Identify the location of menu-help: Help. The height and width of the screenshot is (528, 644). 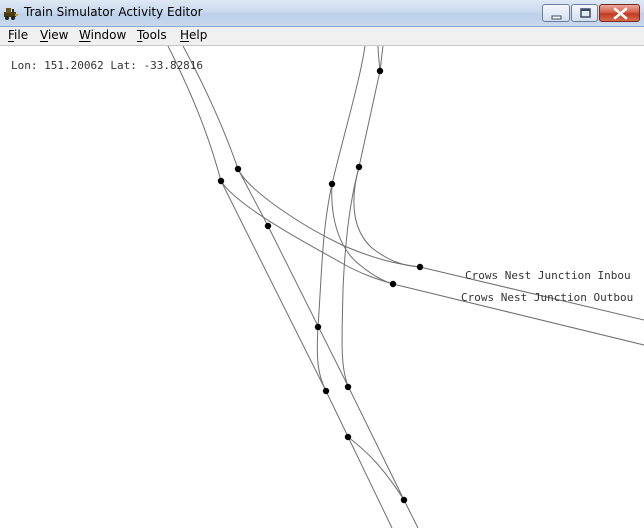
(193, 35).